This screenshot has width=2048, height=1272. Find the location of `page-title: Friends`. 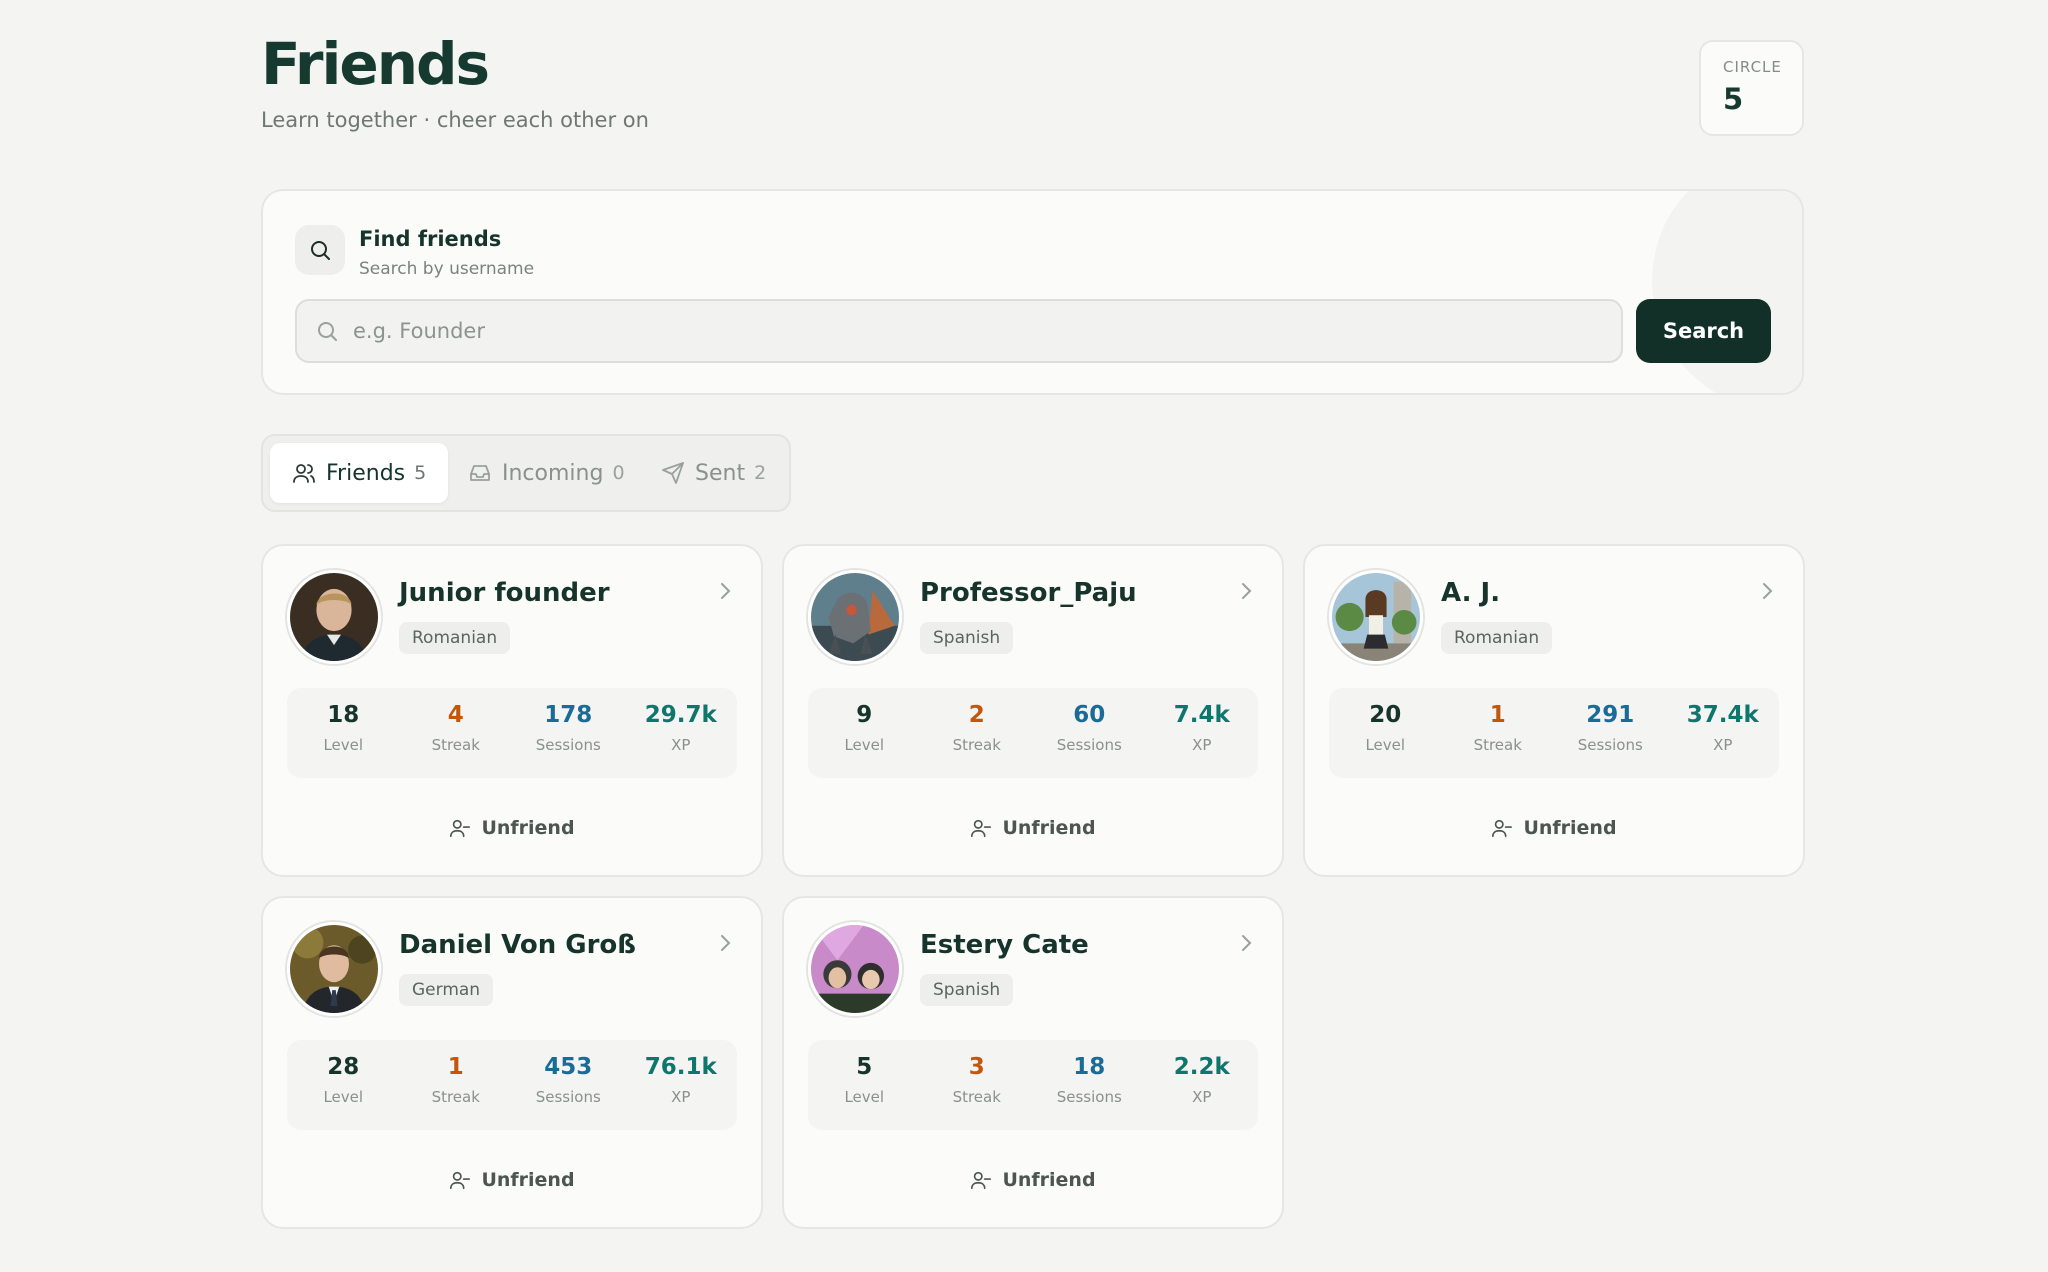

page-title: Friends is located at coordinates (375, 64).